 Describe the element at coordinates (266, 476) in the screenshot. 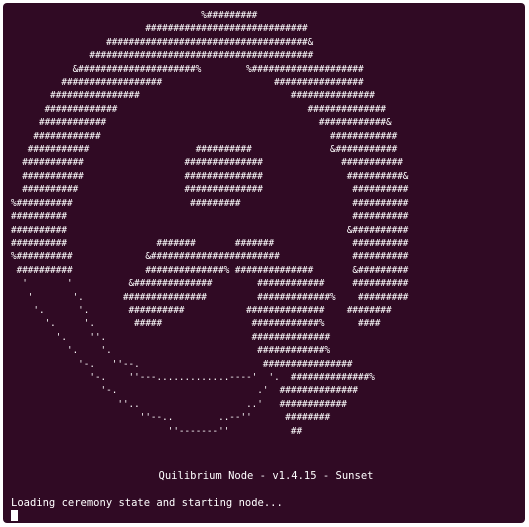

I see `node-version-banner: Quilibrium Node - v1.4.15 - Sunset` at that location.